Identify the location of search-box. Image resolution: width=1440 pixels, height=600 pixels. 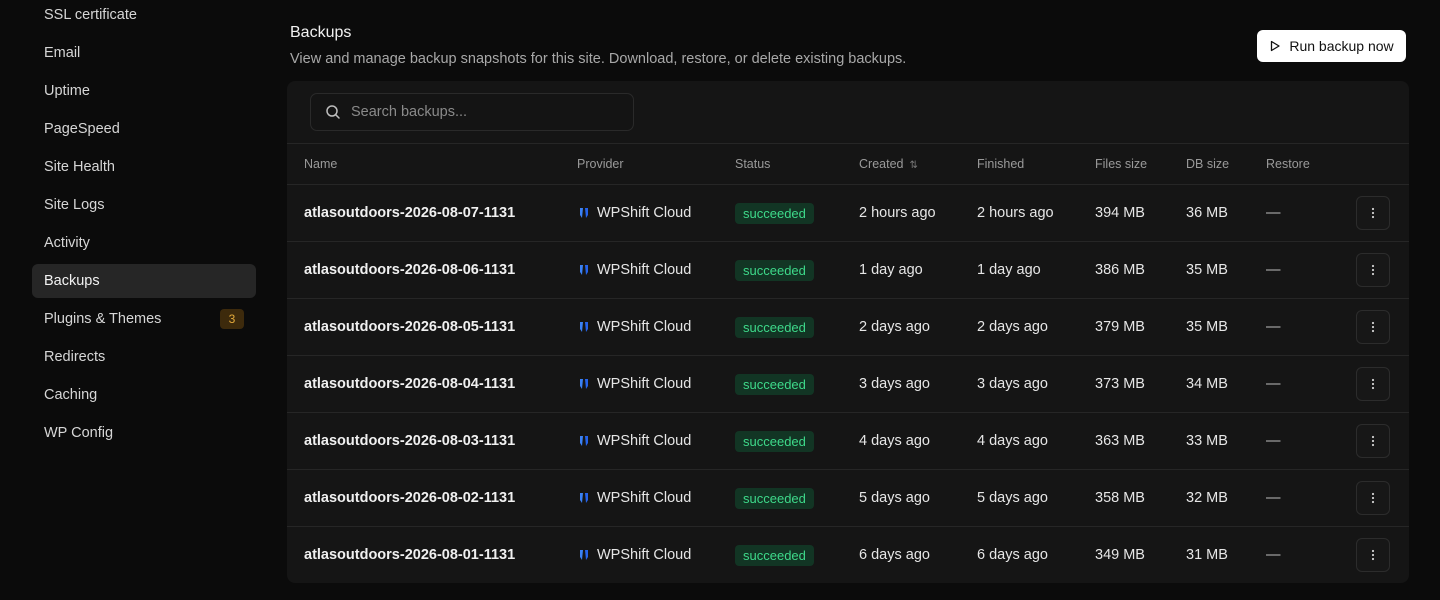
(472, 112).